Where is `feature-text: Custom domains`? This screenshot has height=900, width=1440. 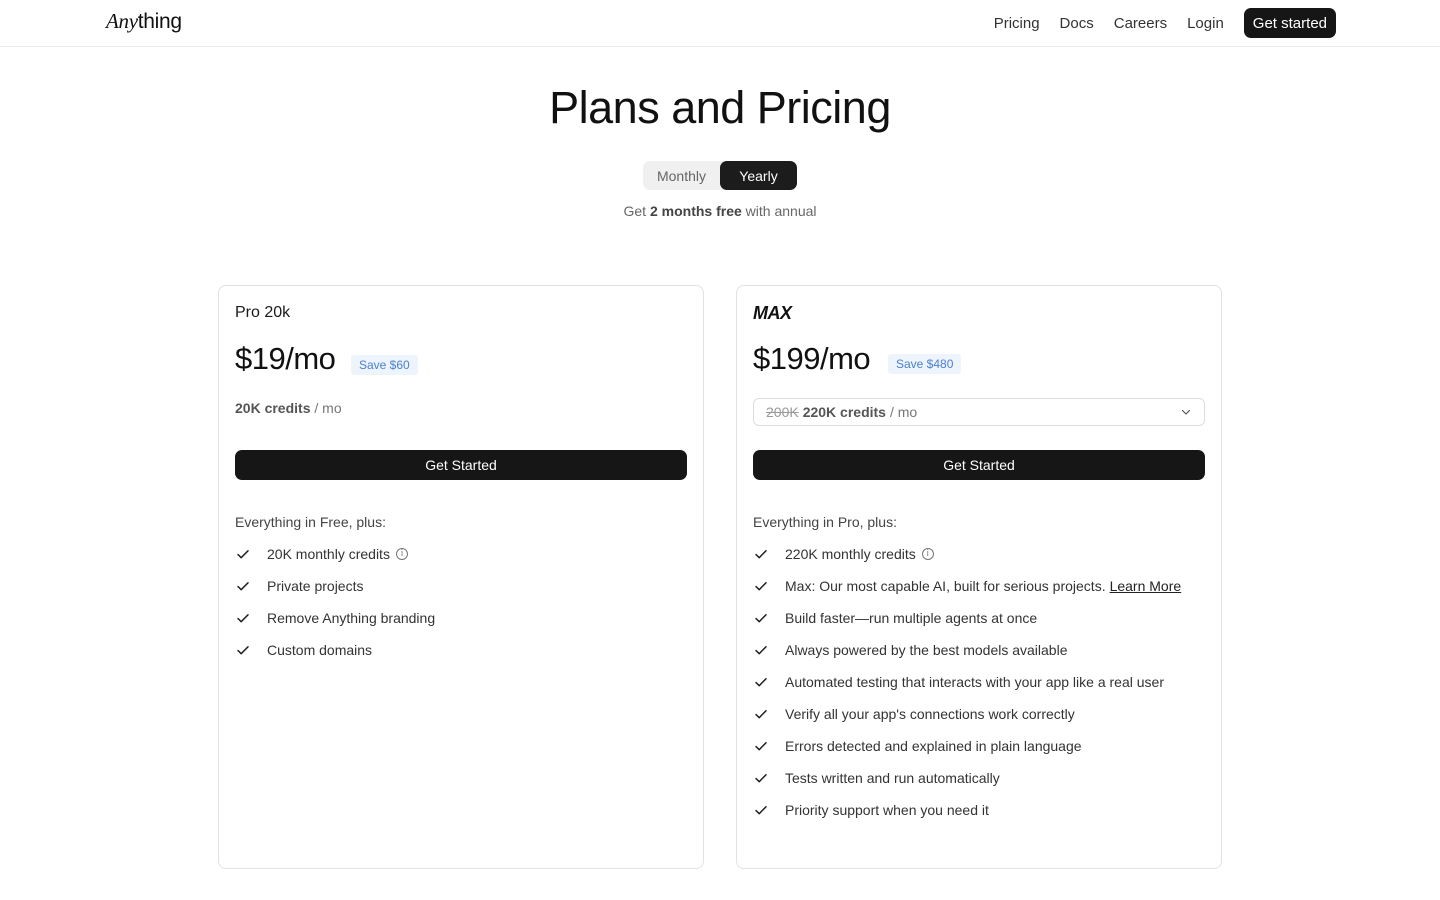 feature-text: Custom domains is located at coordinates (320, 650).